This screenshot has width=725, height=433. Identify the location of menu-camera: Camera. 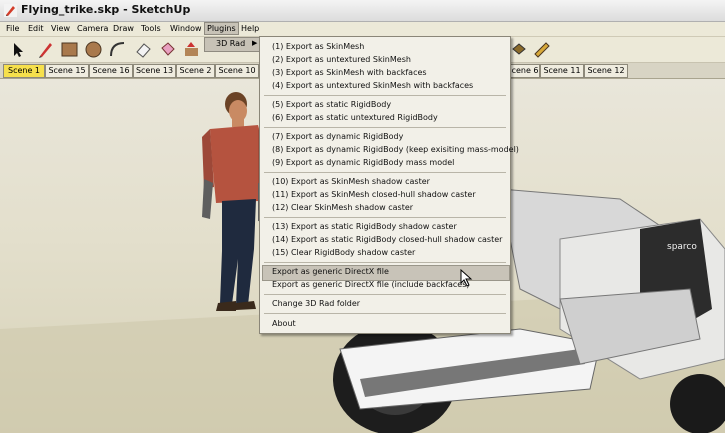
(92, 28).